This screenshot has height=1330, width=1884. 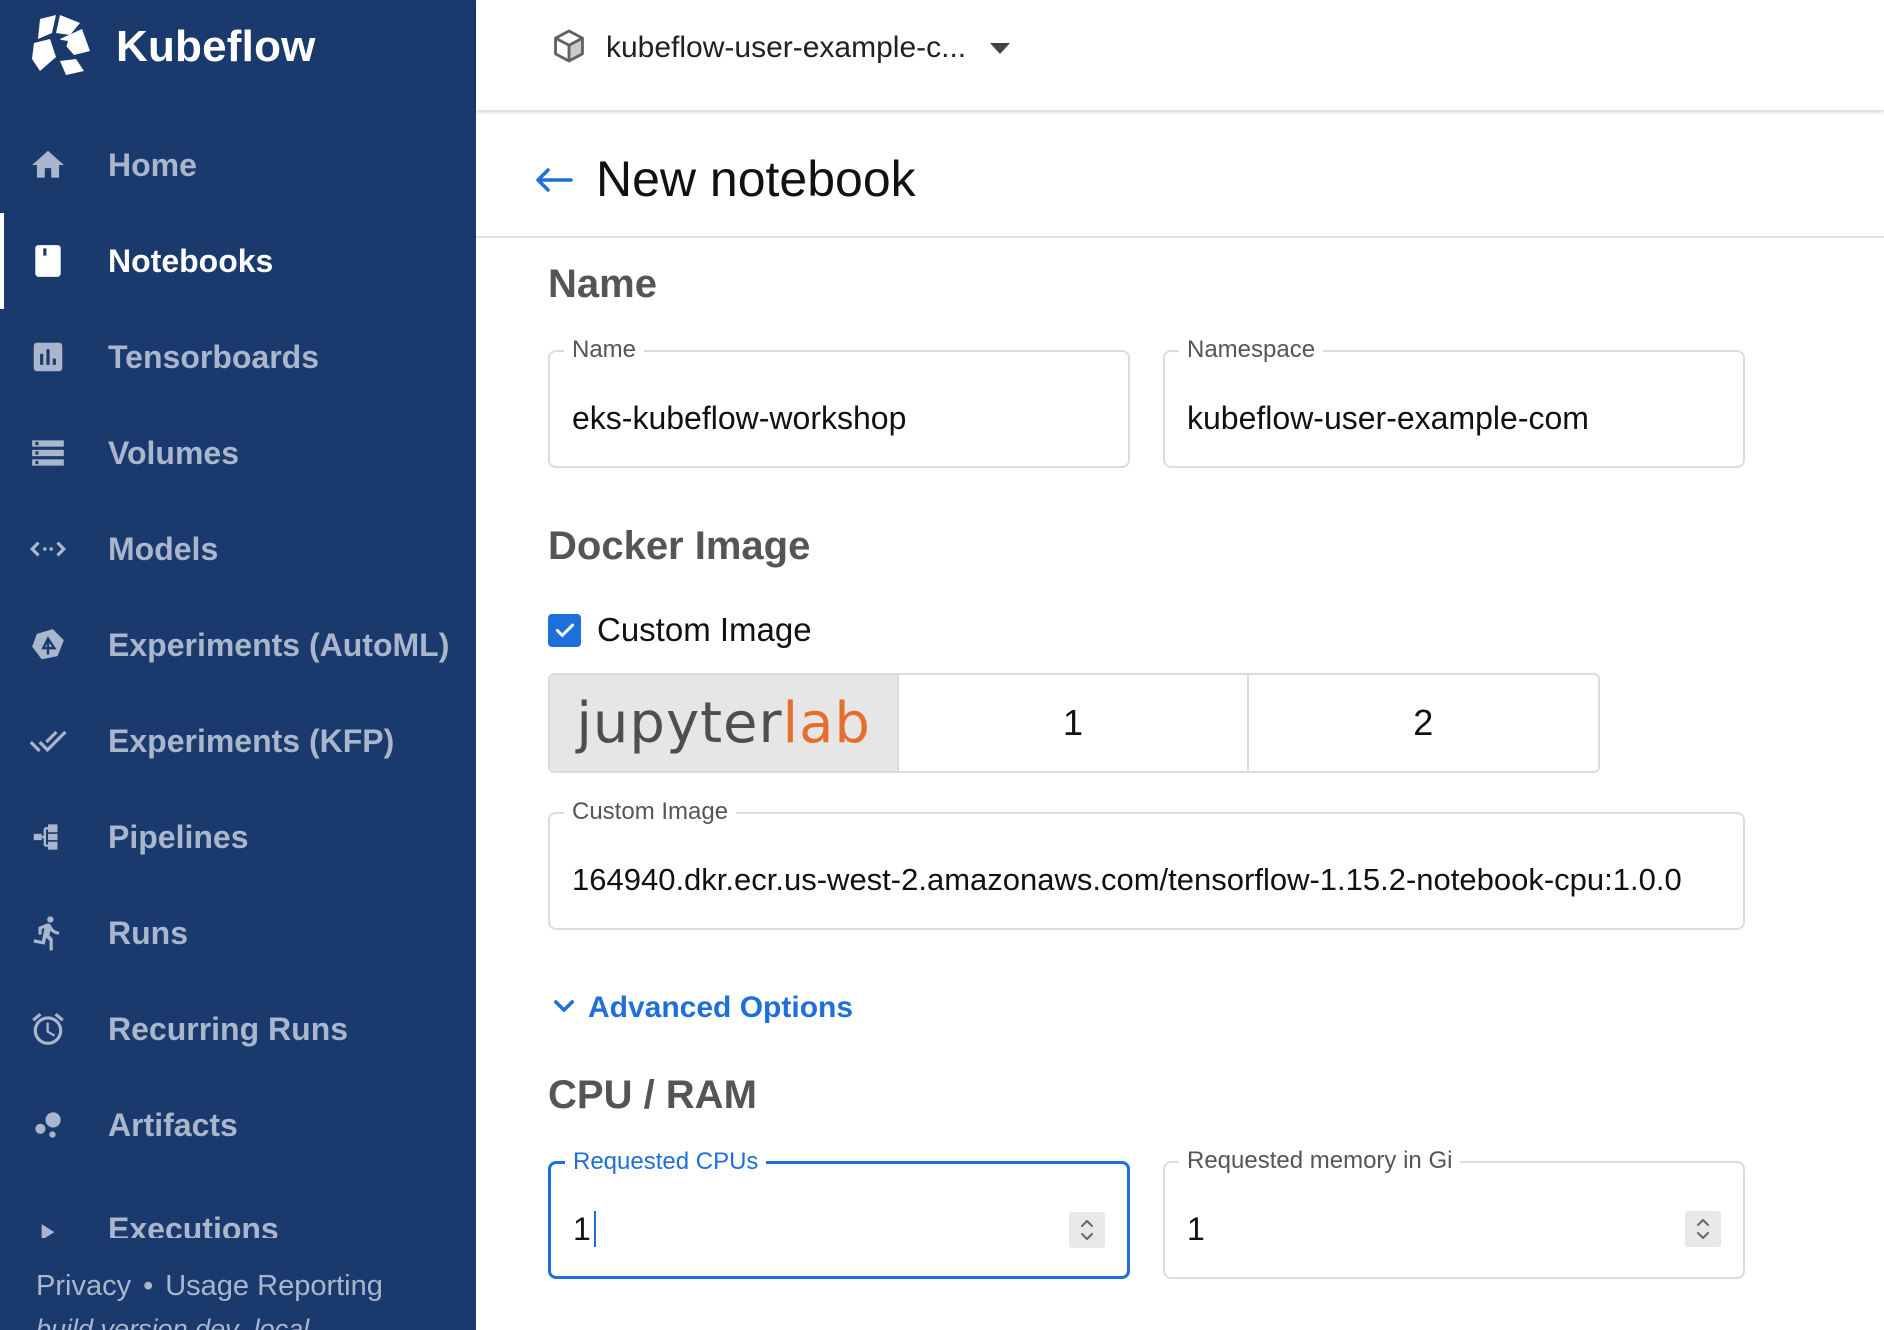 What do you see at coordinates (1423, 723) in the screenshot?
I see `image-option-2: 2` at bounding box center [1423, 723].